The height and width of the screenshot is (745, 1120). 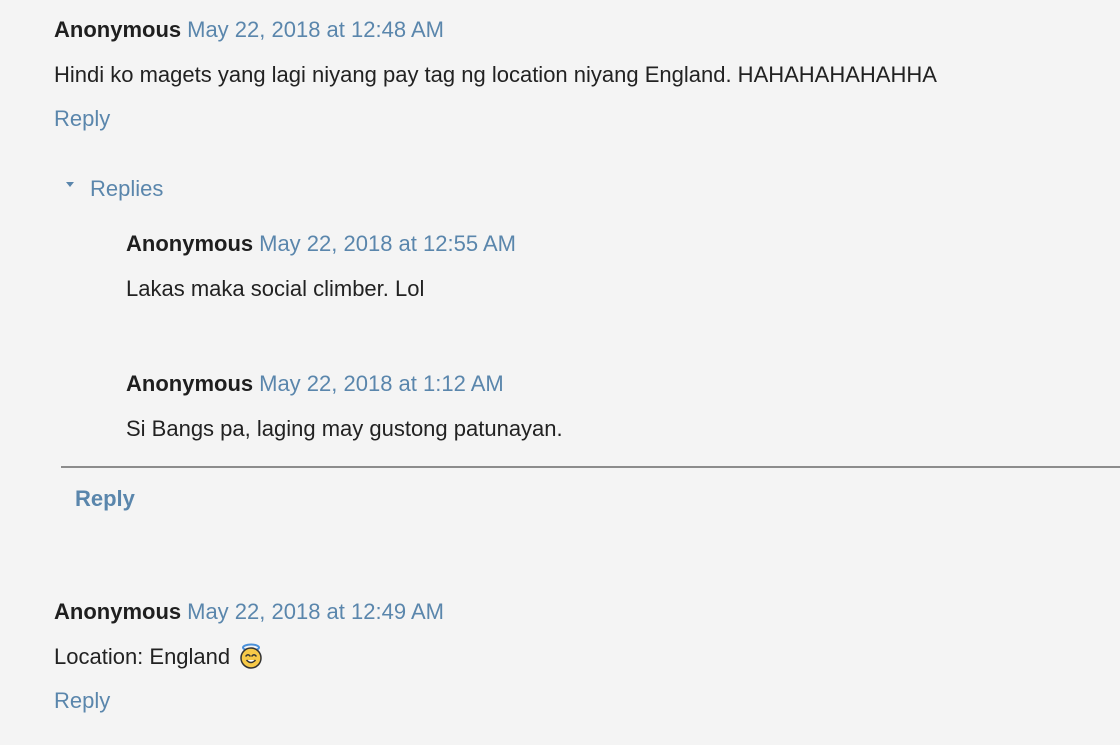 I want to click on comment-header: Anonymous May 22, 2018 at 1:12 AM, so click(x=315, y=384).